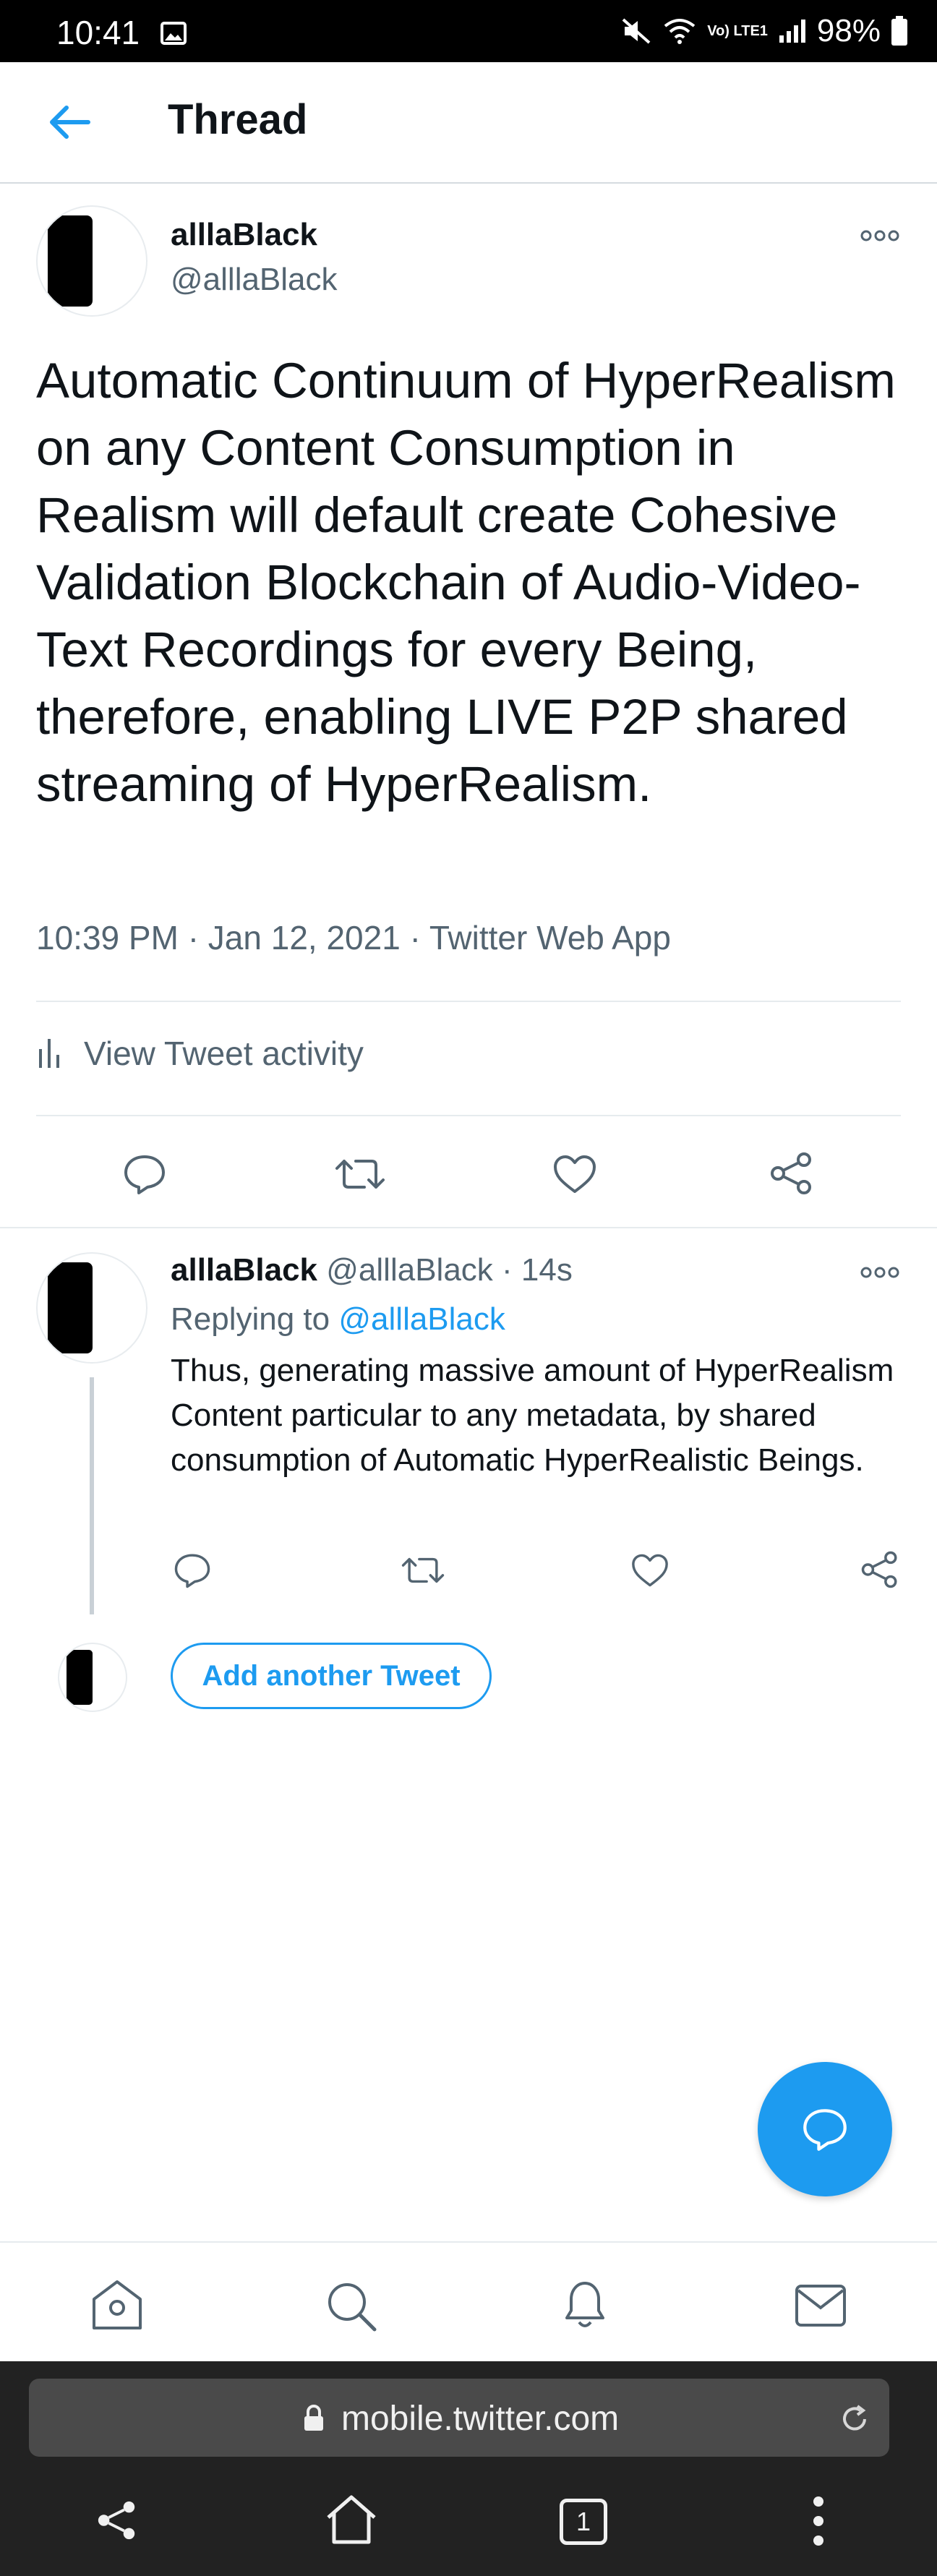 The height and width of the screenshot is (2576, 937). Describe the element at coordinates (737, 31) in the screenshot. I see `network-label: Vo) LTE1` at that location.